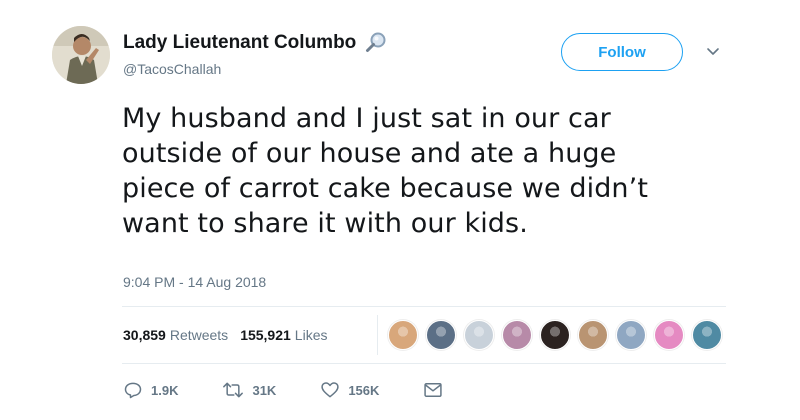 The height and width of the screenshot is (420, 800). I want to click on tweet-line: piece of carrot cake because we didn’t, so click(385, 188).